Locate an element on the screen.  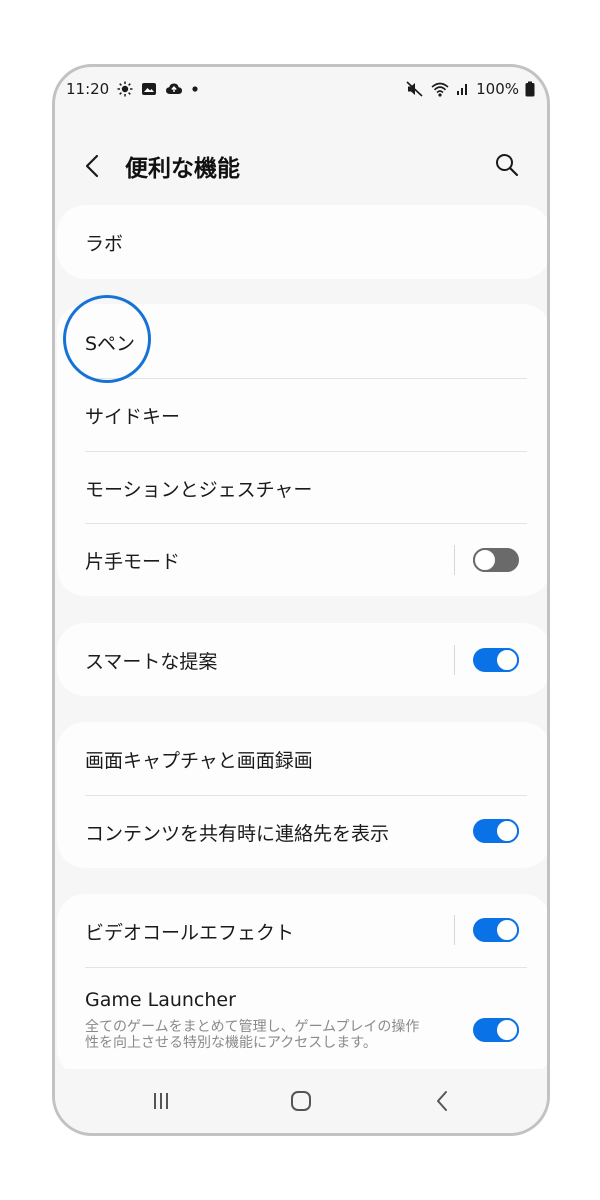
labs-group: ラボ is located at coordinates (302, 242).